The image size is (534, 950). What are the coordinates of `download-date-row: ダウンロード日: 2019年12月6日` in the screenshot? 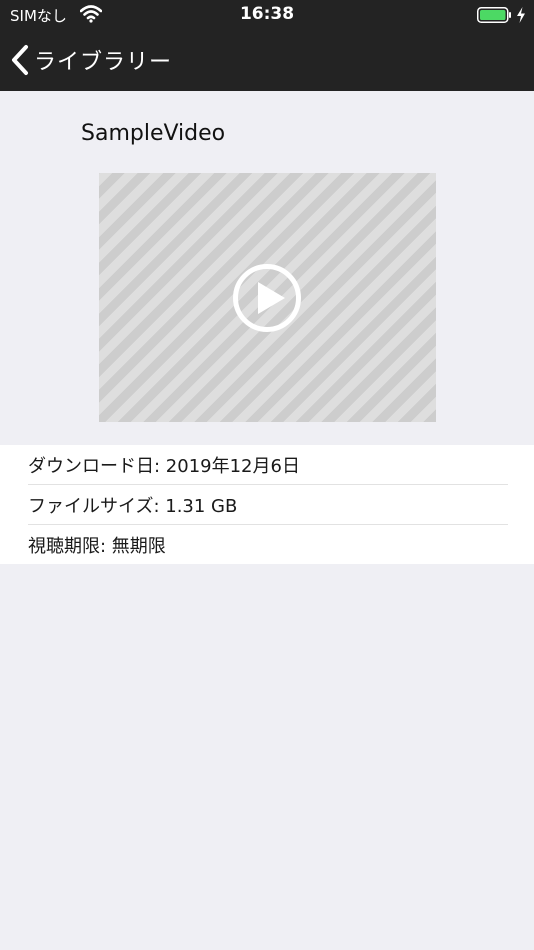 It's located at (268, 465).